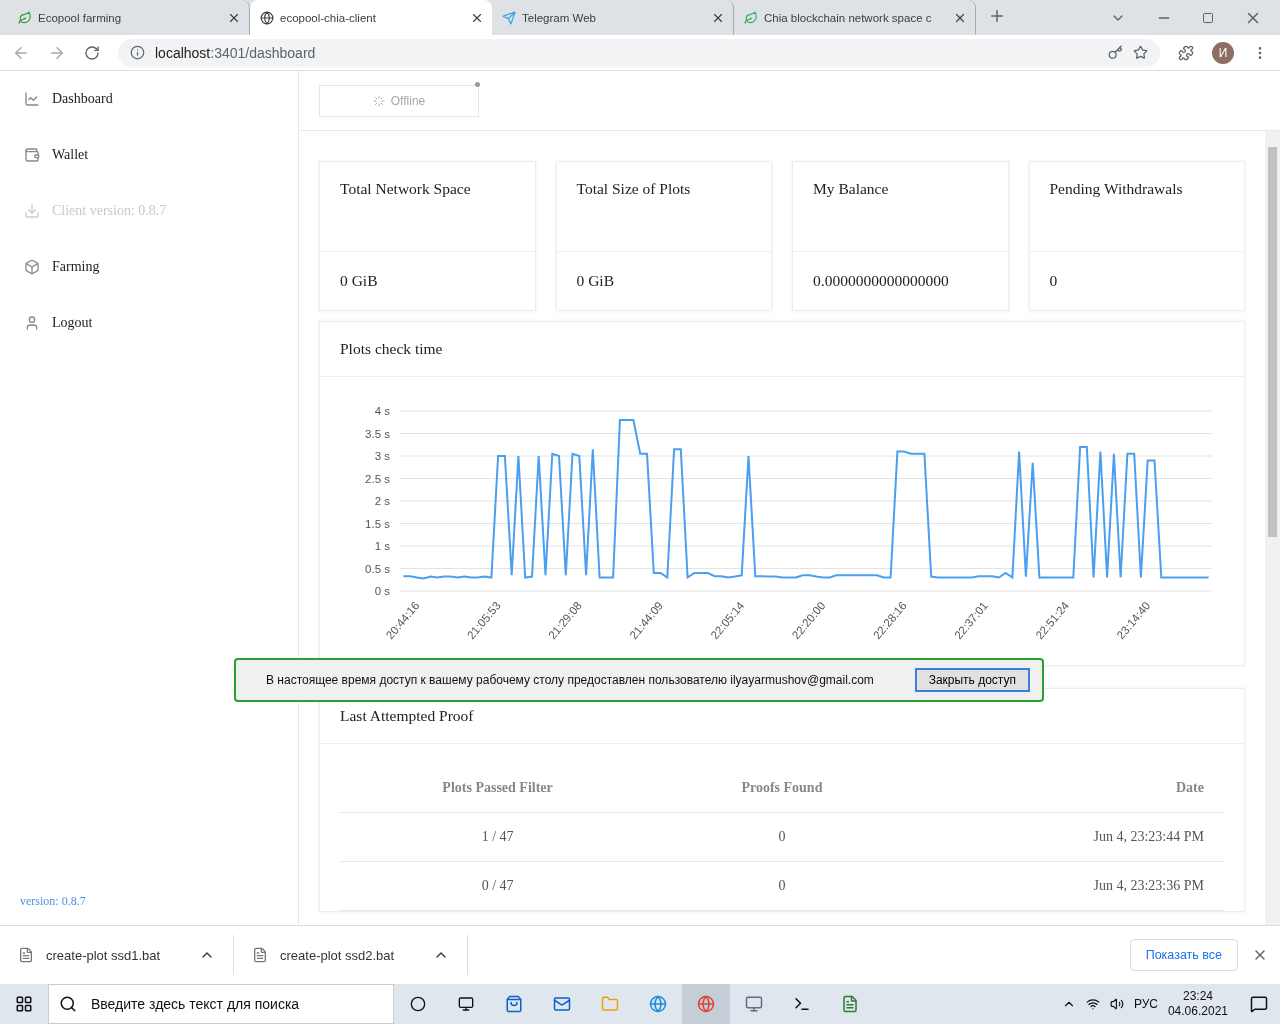  Describe the element at coordinates (378, 101) in the screenshot. I see `spinner-icon` at that location.